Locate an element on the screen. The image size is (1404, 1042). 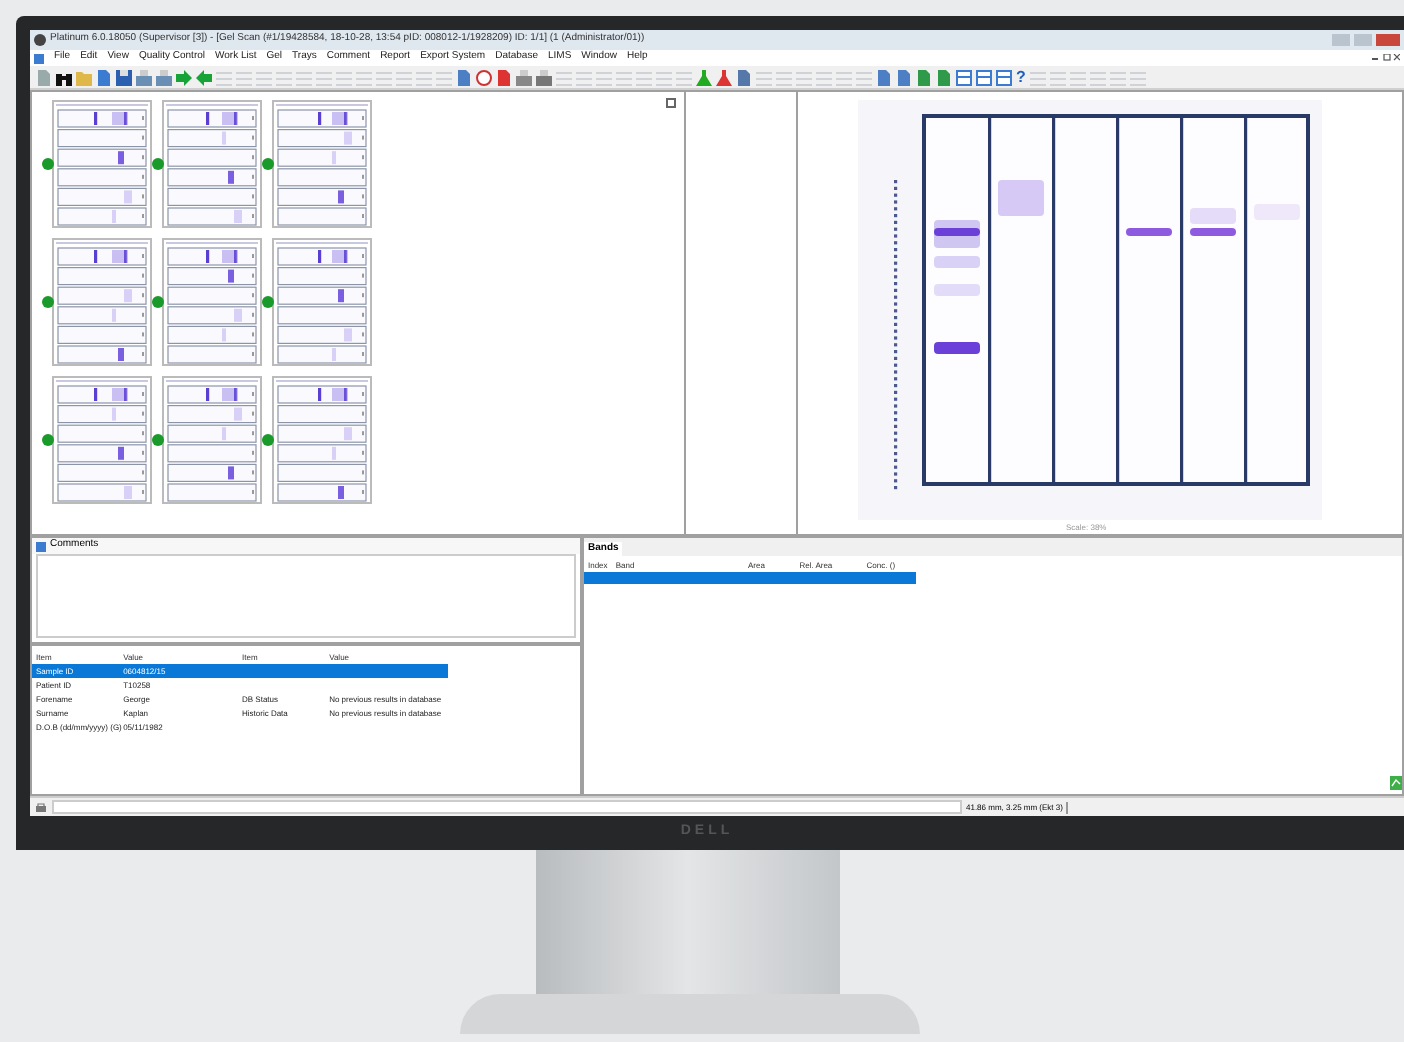
help-button: ? is located at coordinates (1021, 77).